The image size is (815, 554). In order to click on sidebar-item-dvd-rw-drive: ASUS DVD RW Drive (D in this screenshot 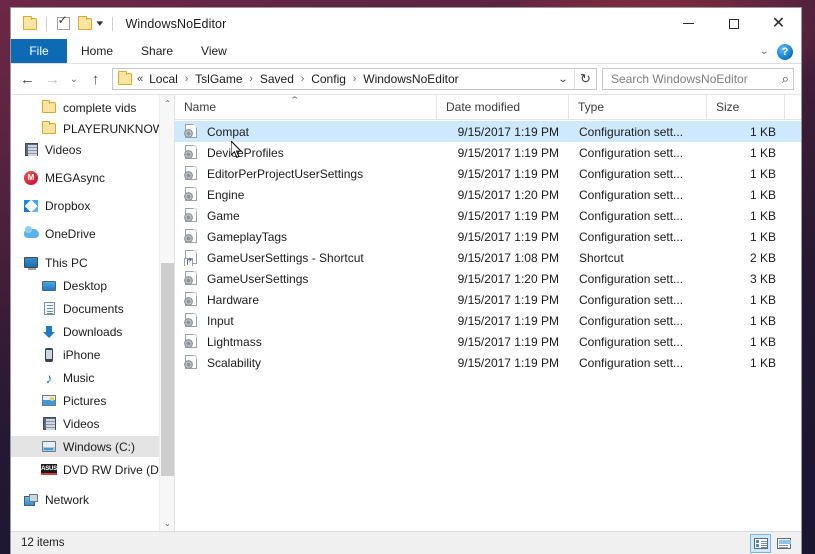, I will do `click(92, 469)`.